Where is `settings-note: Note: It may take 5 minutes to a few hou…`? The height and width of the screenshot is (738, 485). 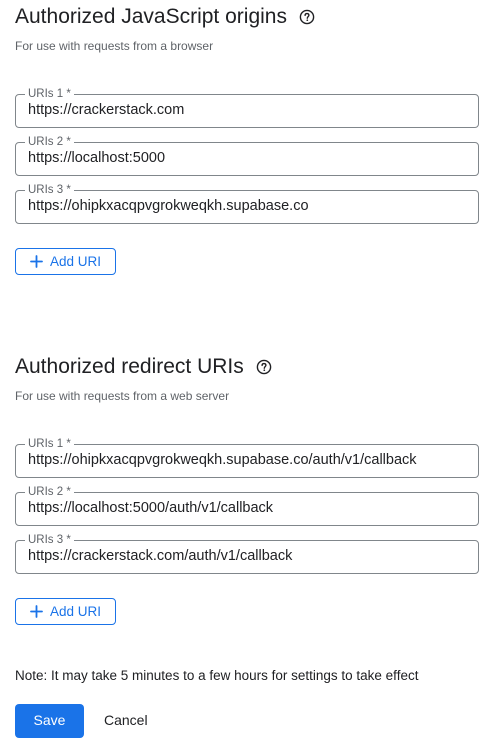
settings-note: Note: It may take 5 minutes to a few hou… is located at coordinates (217, 675).